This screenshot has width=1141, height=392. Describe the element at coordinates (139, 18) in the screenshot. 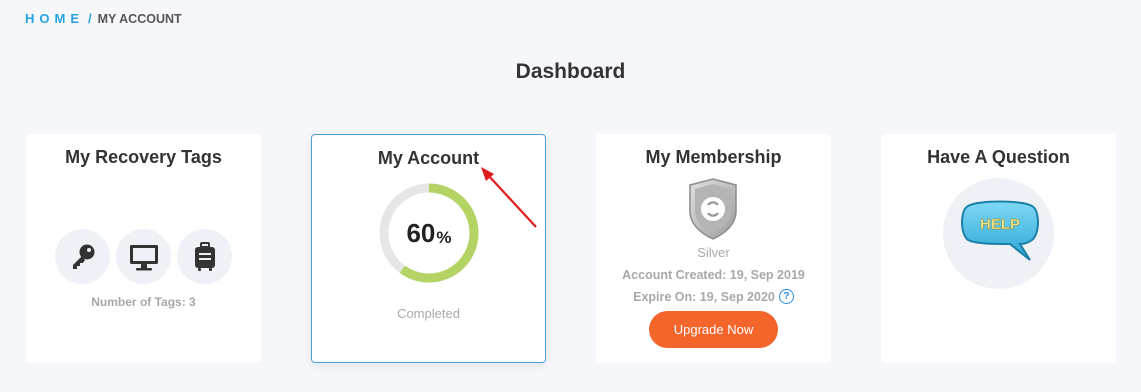

I see `breadcrumb-current: MY ACCOUNT` at that location.